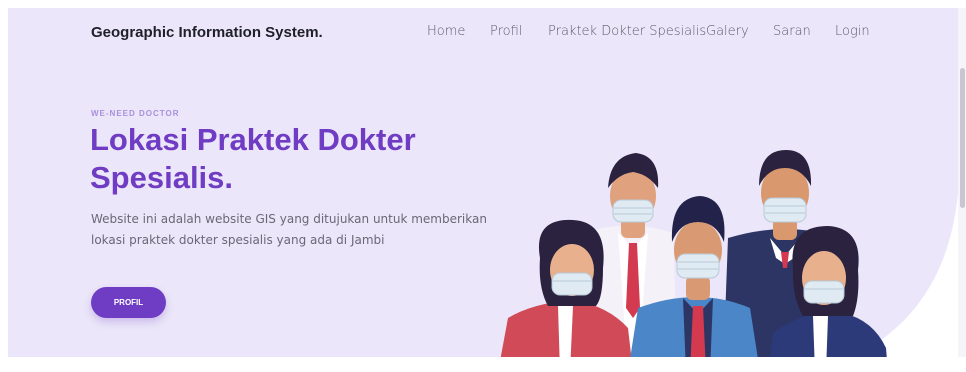 This screenshot has height=372, width=966. I want to click on vertical-scrollbar, so click(962, 182).